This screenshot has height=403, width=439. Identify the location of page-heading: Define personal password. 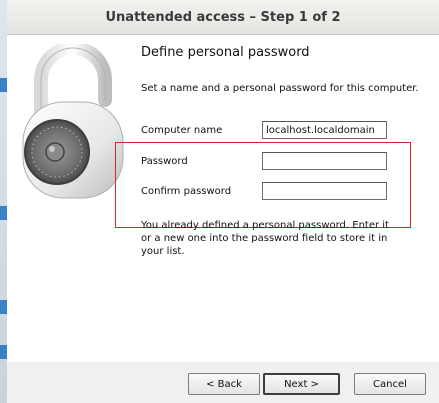
(225, 52).